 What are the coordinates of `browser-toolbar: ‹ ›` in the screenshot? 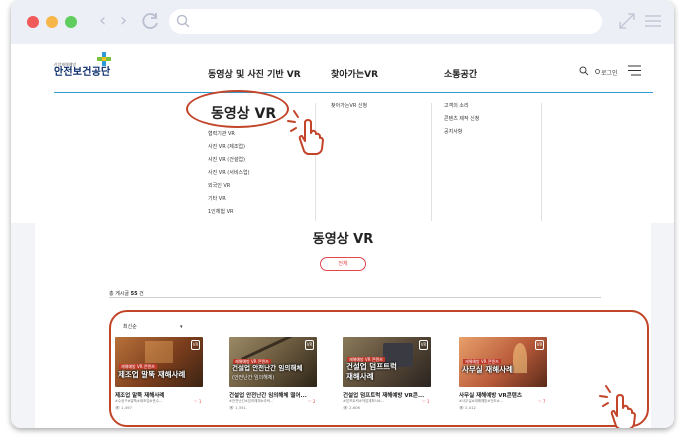 It's located at (342, 22).